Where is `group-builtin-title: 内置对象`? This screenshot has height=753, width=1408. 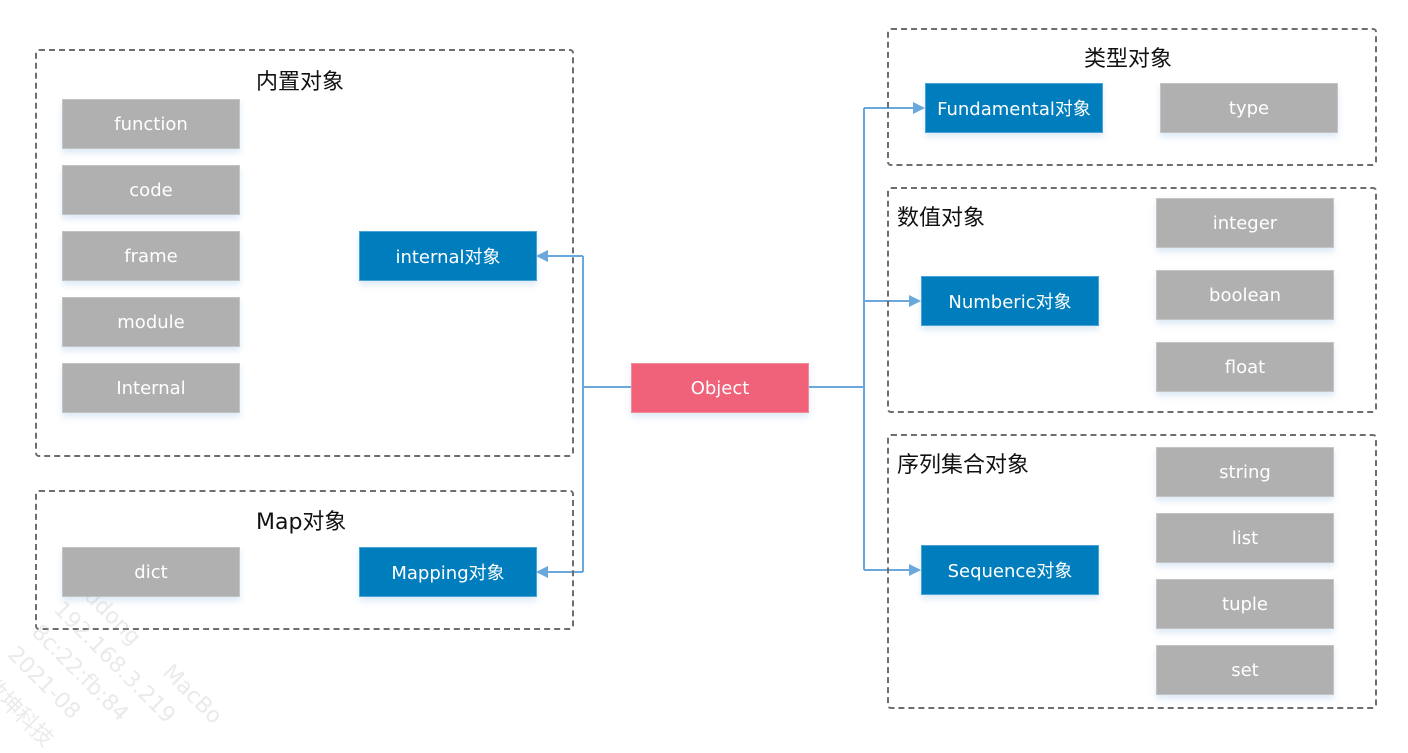
group-builtin-title: 内置对象 is located at coordinates (300, 82).